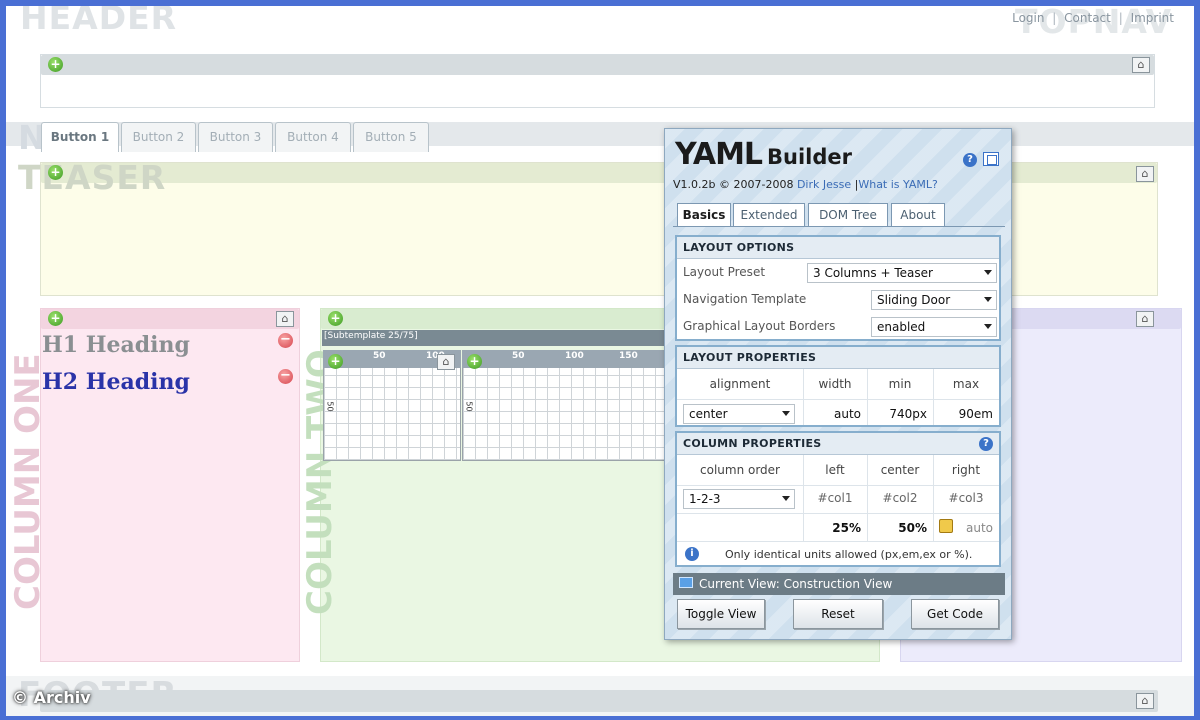 Image resolution: width=1200 pixels, height=720 pixels. What do you see at coordinates (391, 137) in the screenshot?
I see `nav-tab-button-5: Button 5` at bounding box center [391, 137].